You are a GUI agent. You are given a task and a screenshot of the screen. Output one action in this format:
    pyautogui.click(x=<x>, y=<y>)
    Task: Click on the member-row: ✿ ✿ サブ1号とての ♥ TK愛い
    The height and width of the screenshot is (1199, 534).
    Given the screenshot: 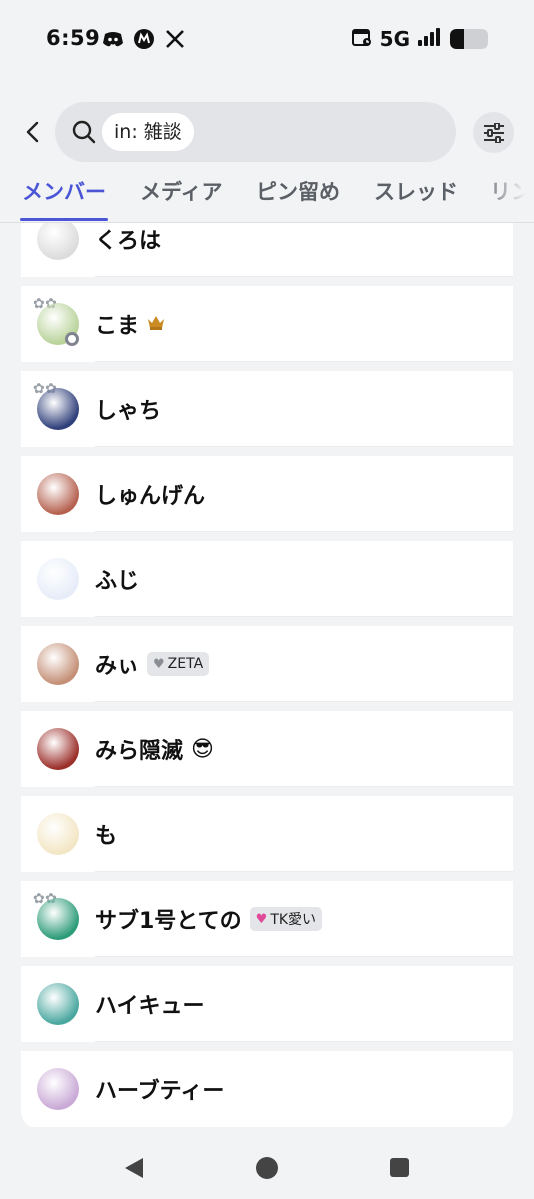 What is the action you would take?
    pyautogui.click(x=267, y=919)
    